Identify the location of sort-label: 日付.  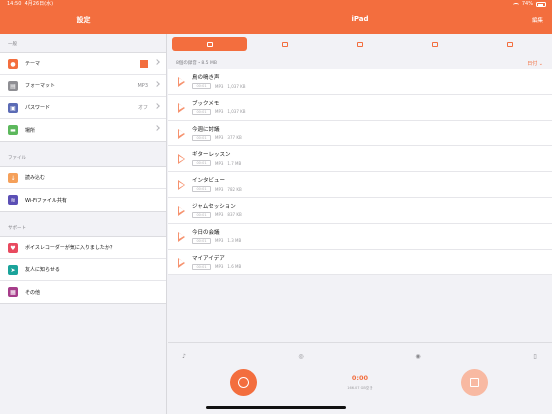
(532, 64).